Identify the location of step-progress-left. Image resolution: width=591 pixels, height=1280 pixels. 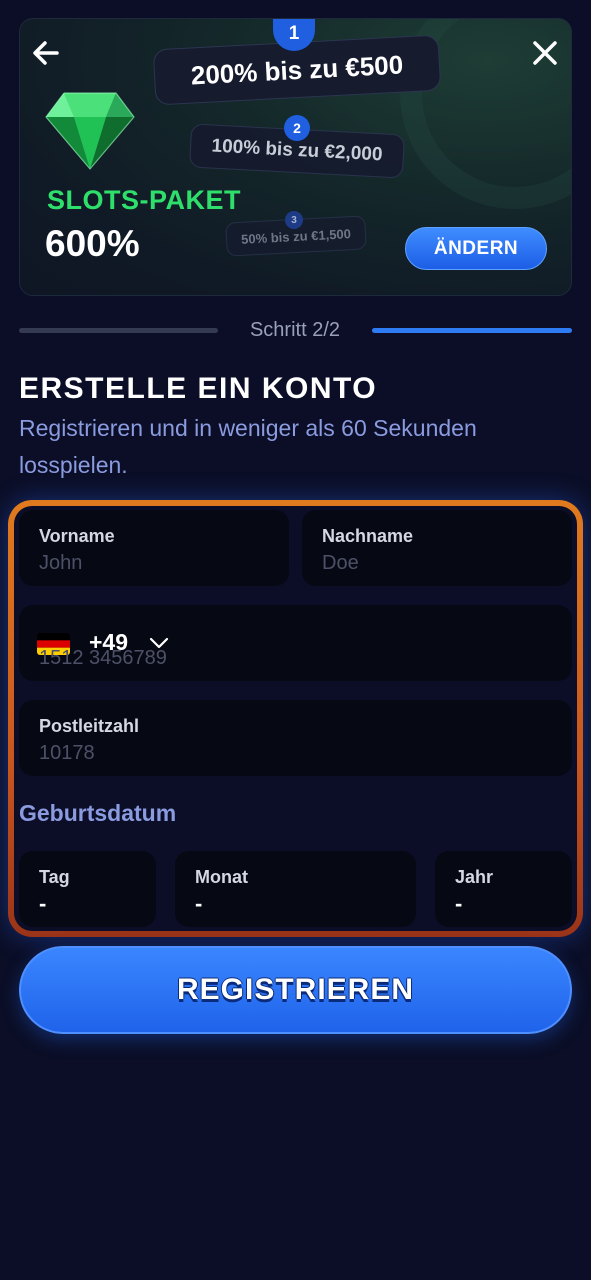
(118, 330).